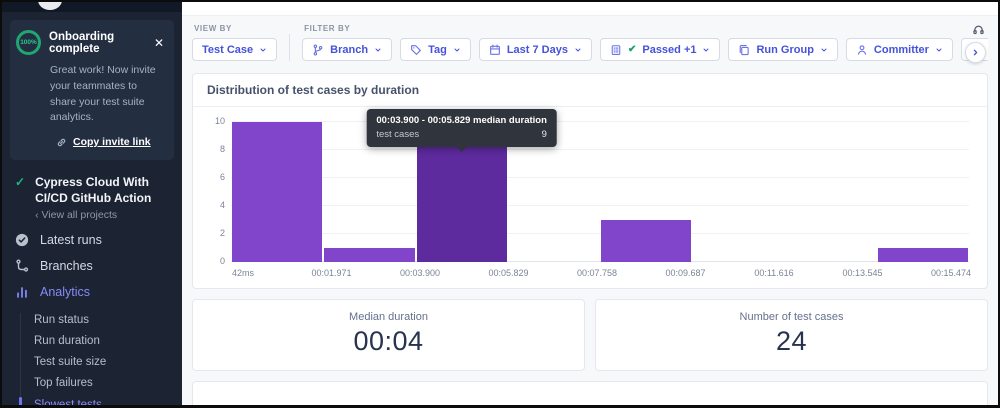 The image size is (1000, 408). What do you see at coordinates (318, 49) in the screenshot?
I see `git-branch-icon` at bounding box center [318, 49].